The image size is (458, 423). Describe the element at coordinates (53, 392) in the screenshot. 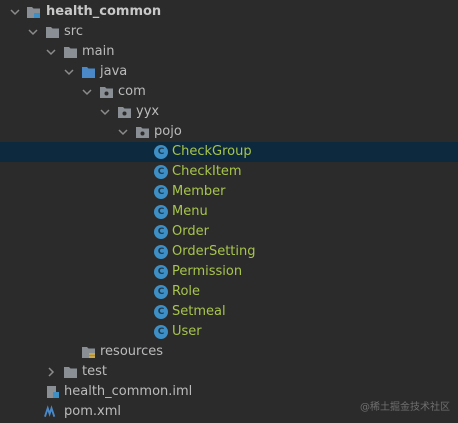

I see `iml-file-icon` at that location.